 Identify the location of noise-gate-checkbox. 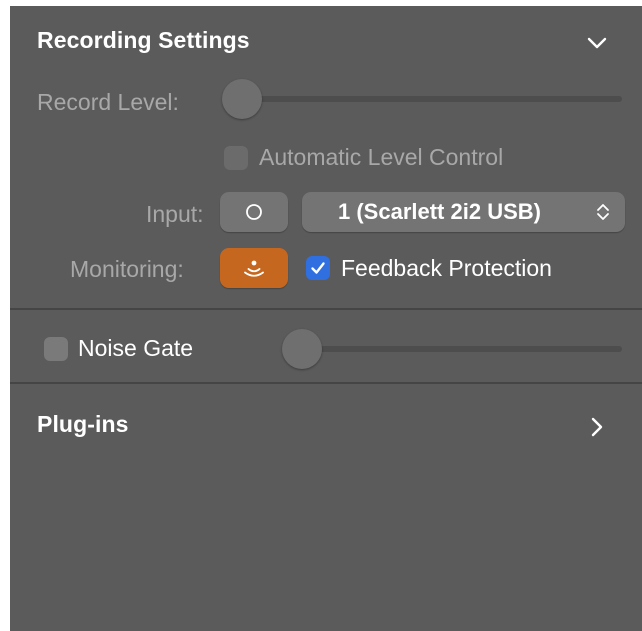
(56, 349).